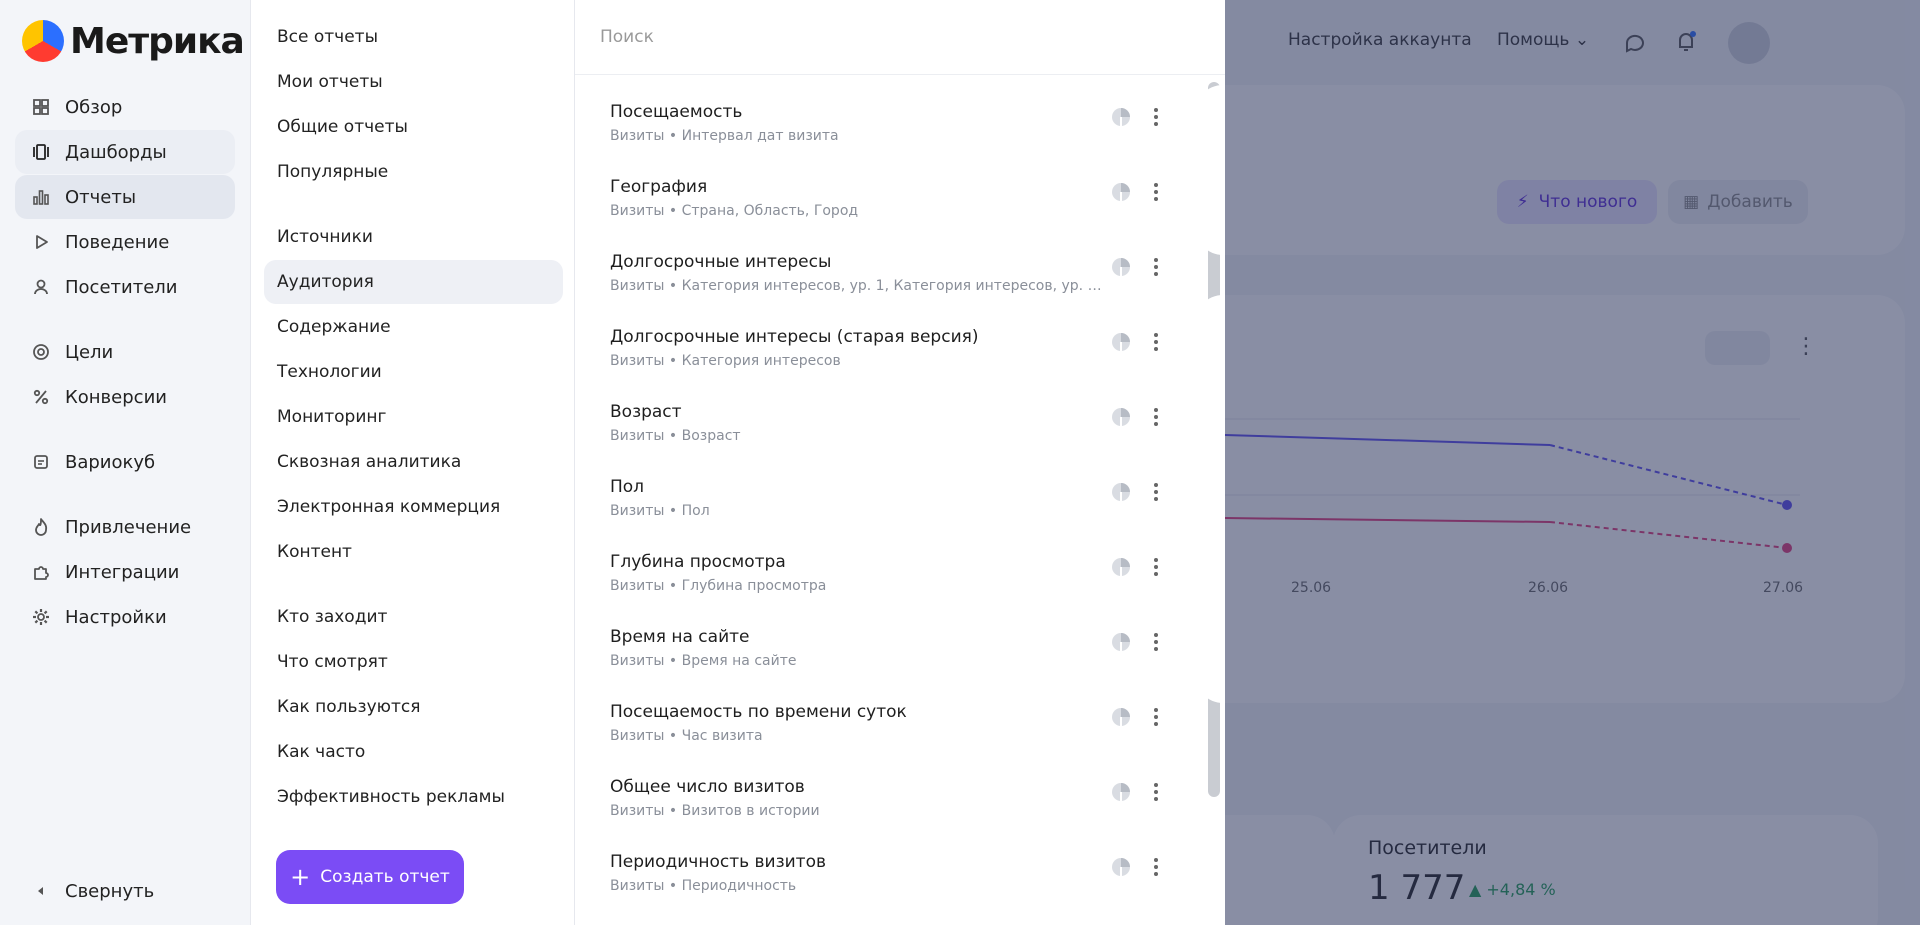 This screenshot has height=925, width=1920. I want to click on sidebar-item-label: Поведение, so click(117, 242).